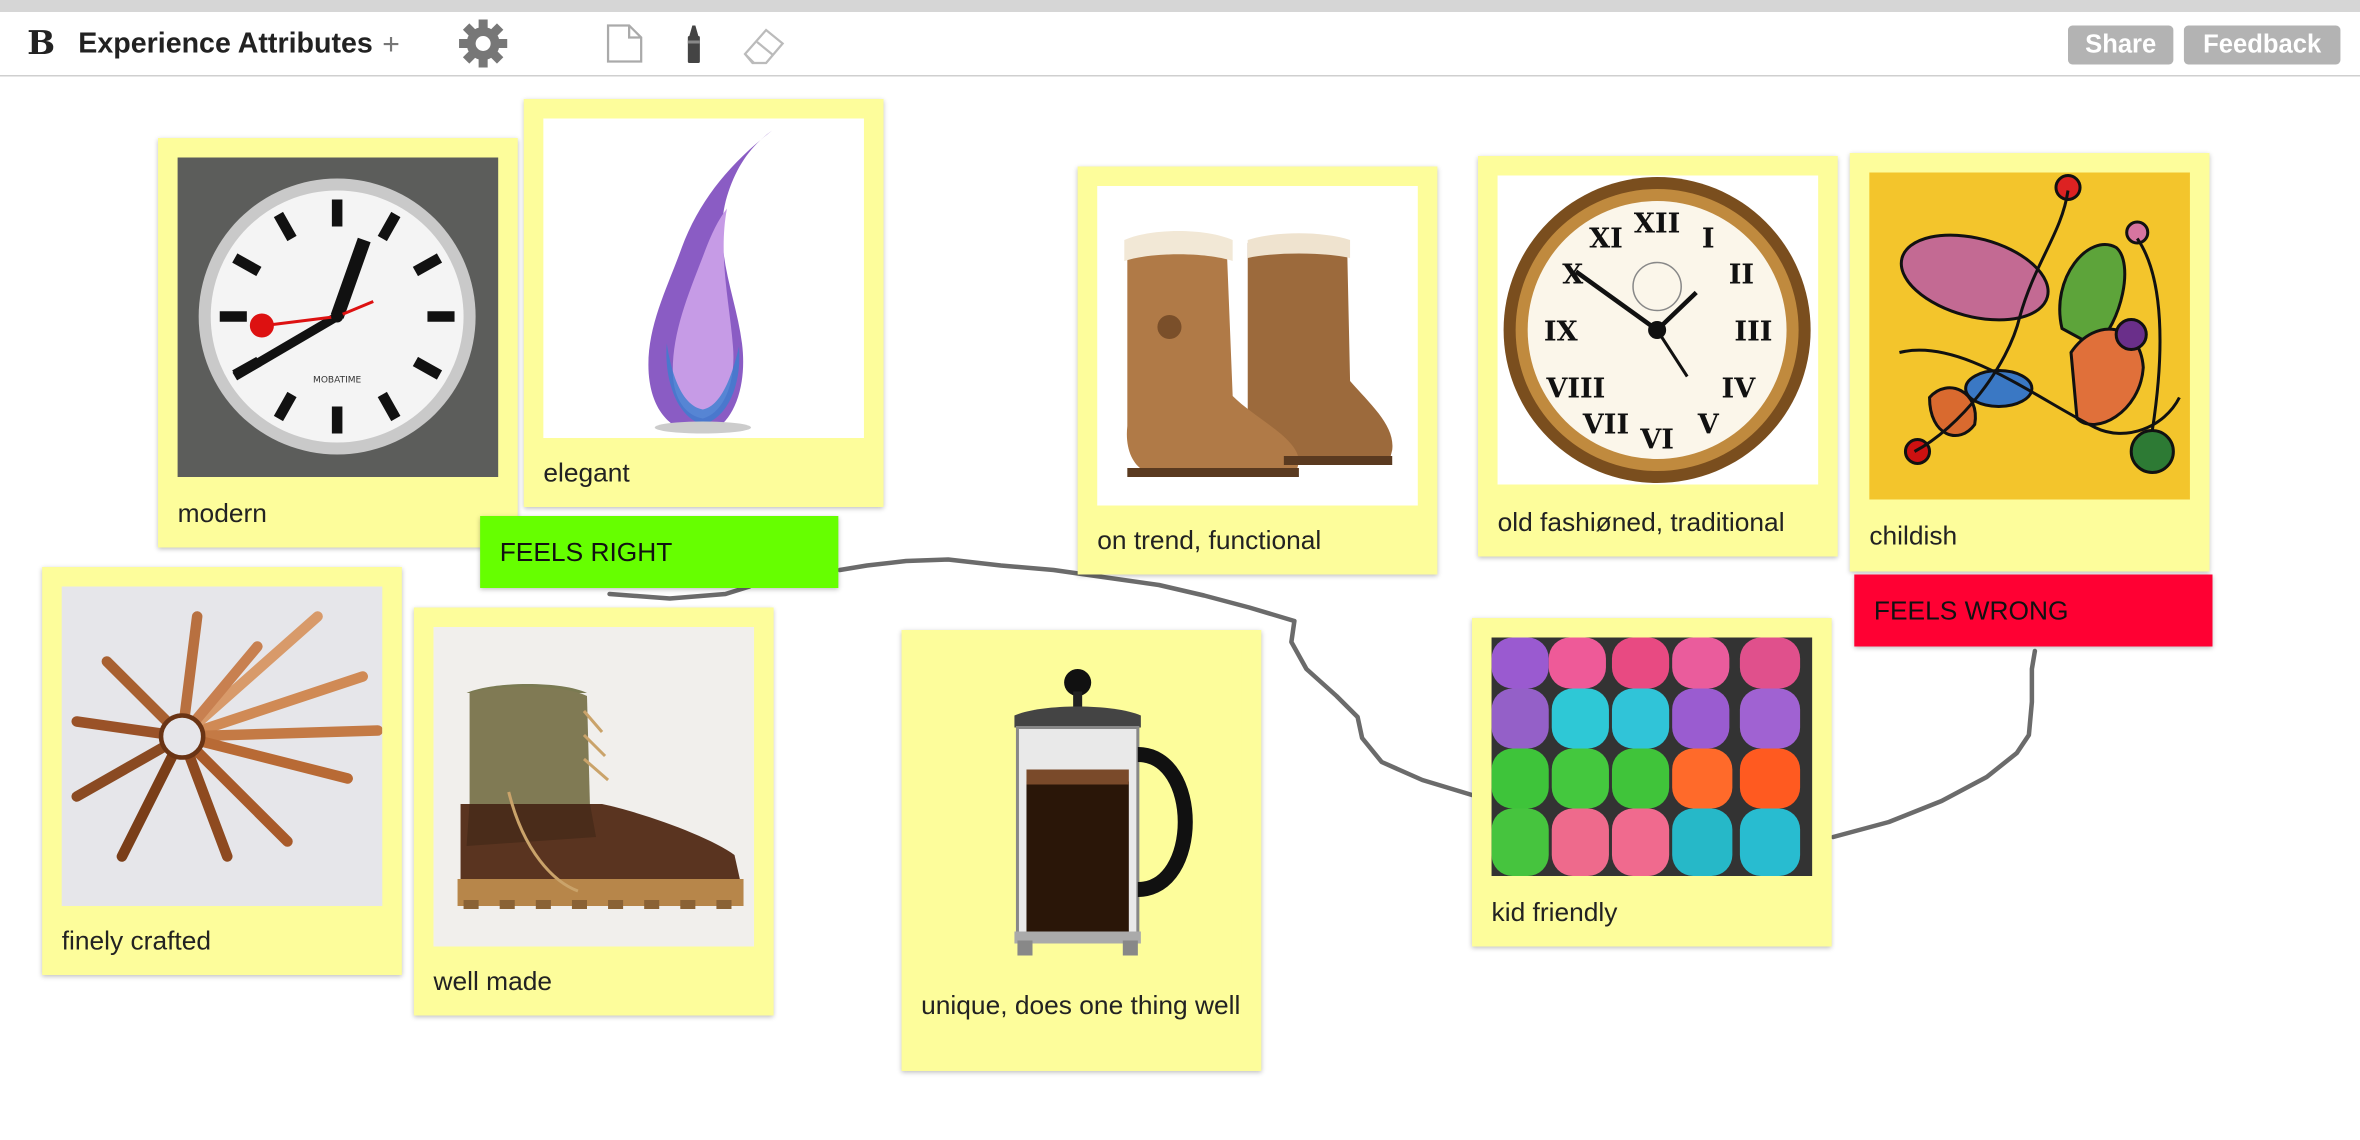  Describe the element at coordinates (1913, 535) in the screenshot. I see `card-label: childish` at that location.